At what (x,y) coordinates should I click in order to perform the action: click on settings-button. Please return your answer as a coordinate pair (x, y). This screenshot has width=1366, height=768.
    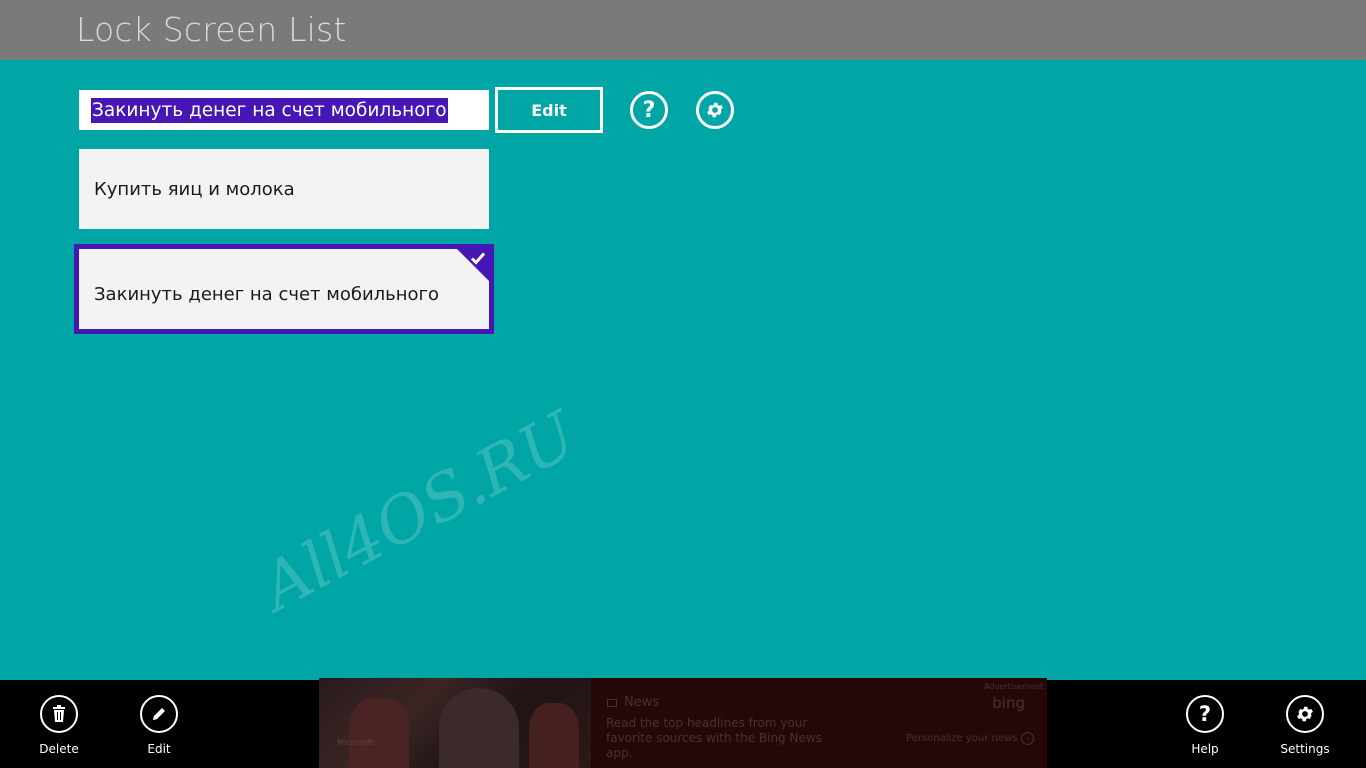
    Looking at the image, I should click on (715, 110).